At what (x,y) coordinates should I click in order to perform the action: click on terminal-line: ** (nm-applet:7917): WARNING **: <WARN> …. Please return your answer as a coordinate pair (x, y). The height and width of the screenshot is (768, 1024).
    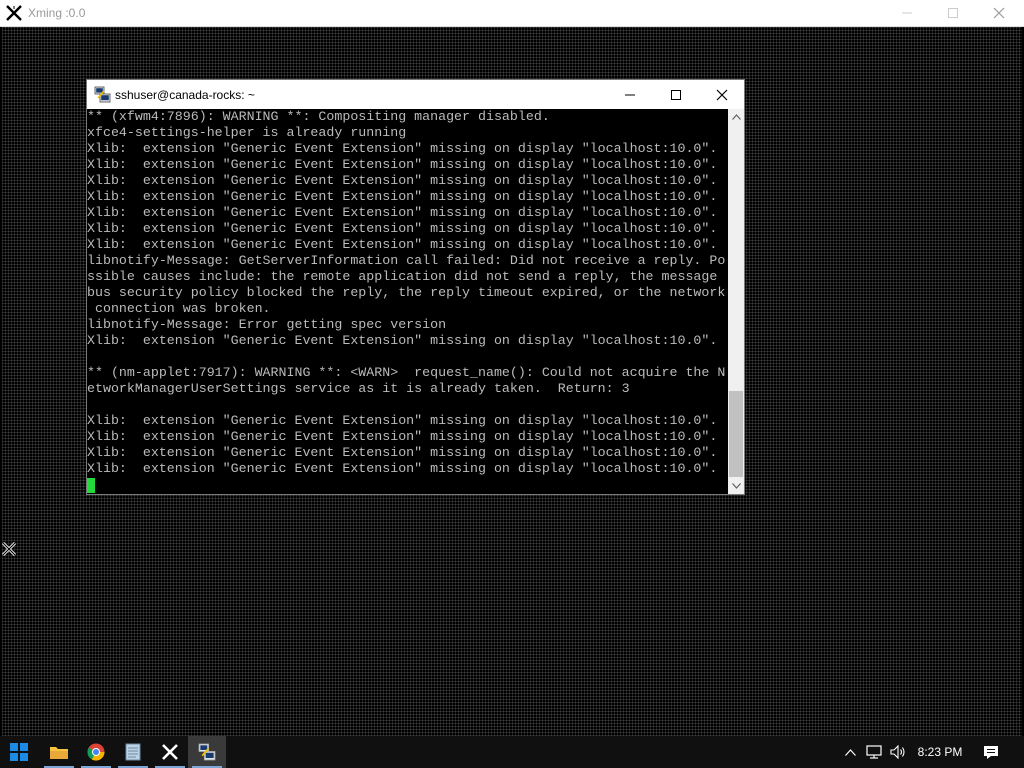
    Looking at the image, I should click on (406, 372).